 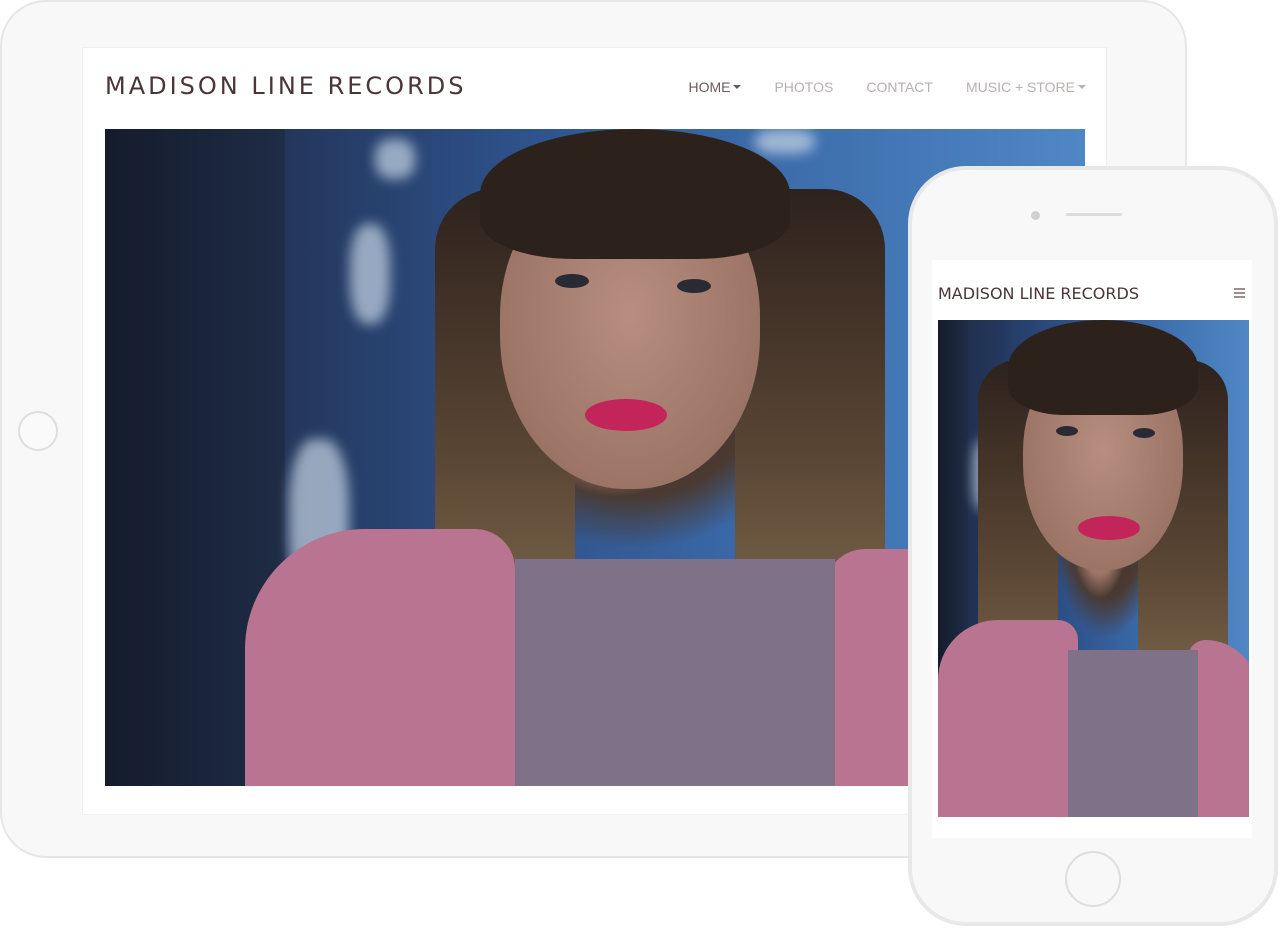 I want to click on nav-item-label: CONTACT, so click(x=899, y=87).